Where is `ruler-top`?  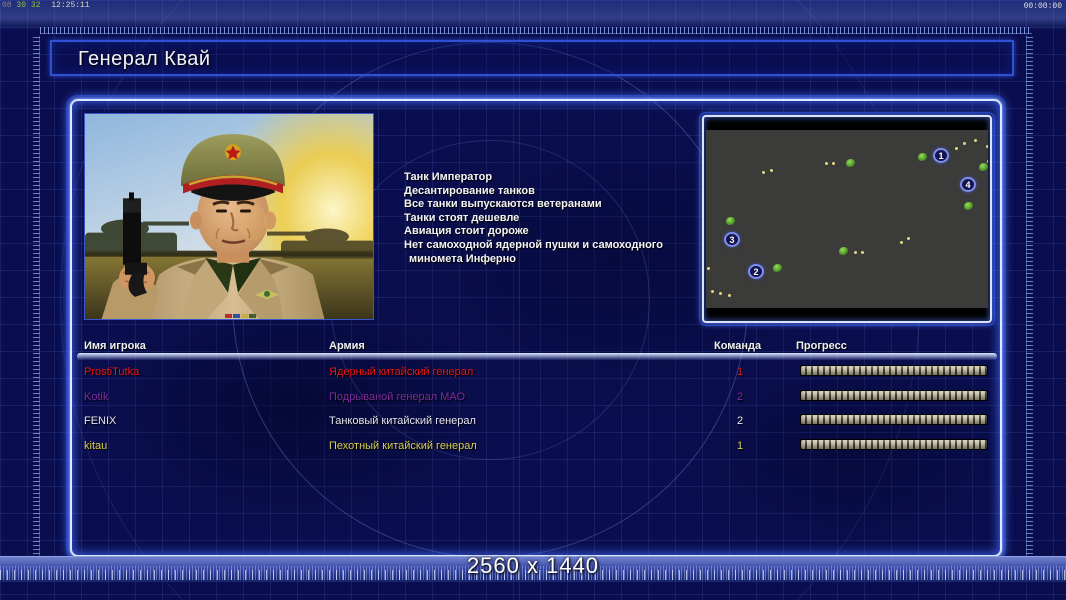 ruler-top is located at coordinates (536, 30).